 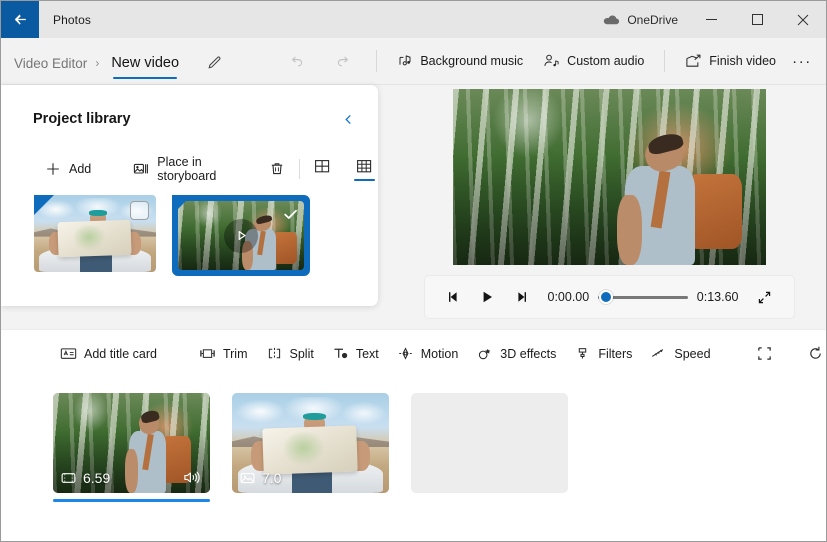 I want to click on library-item-checkbox-checked, so click(x=290, y=214).